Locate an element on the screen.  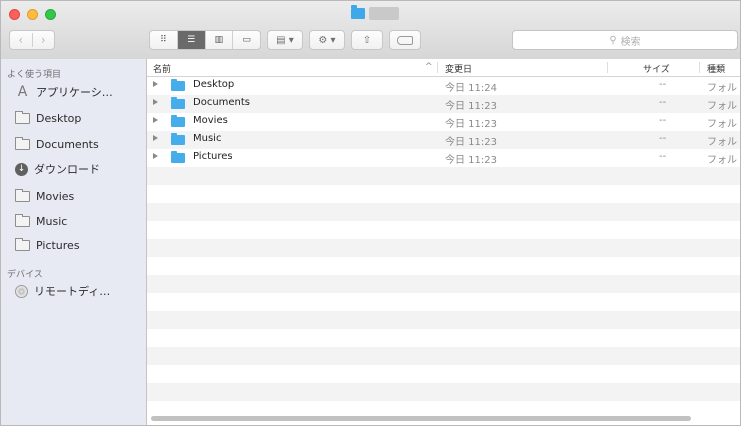
window-controls is located at coordinates (32, 14).